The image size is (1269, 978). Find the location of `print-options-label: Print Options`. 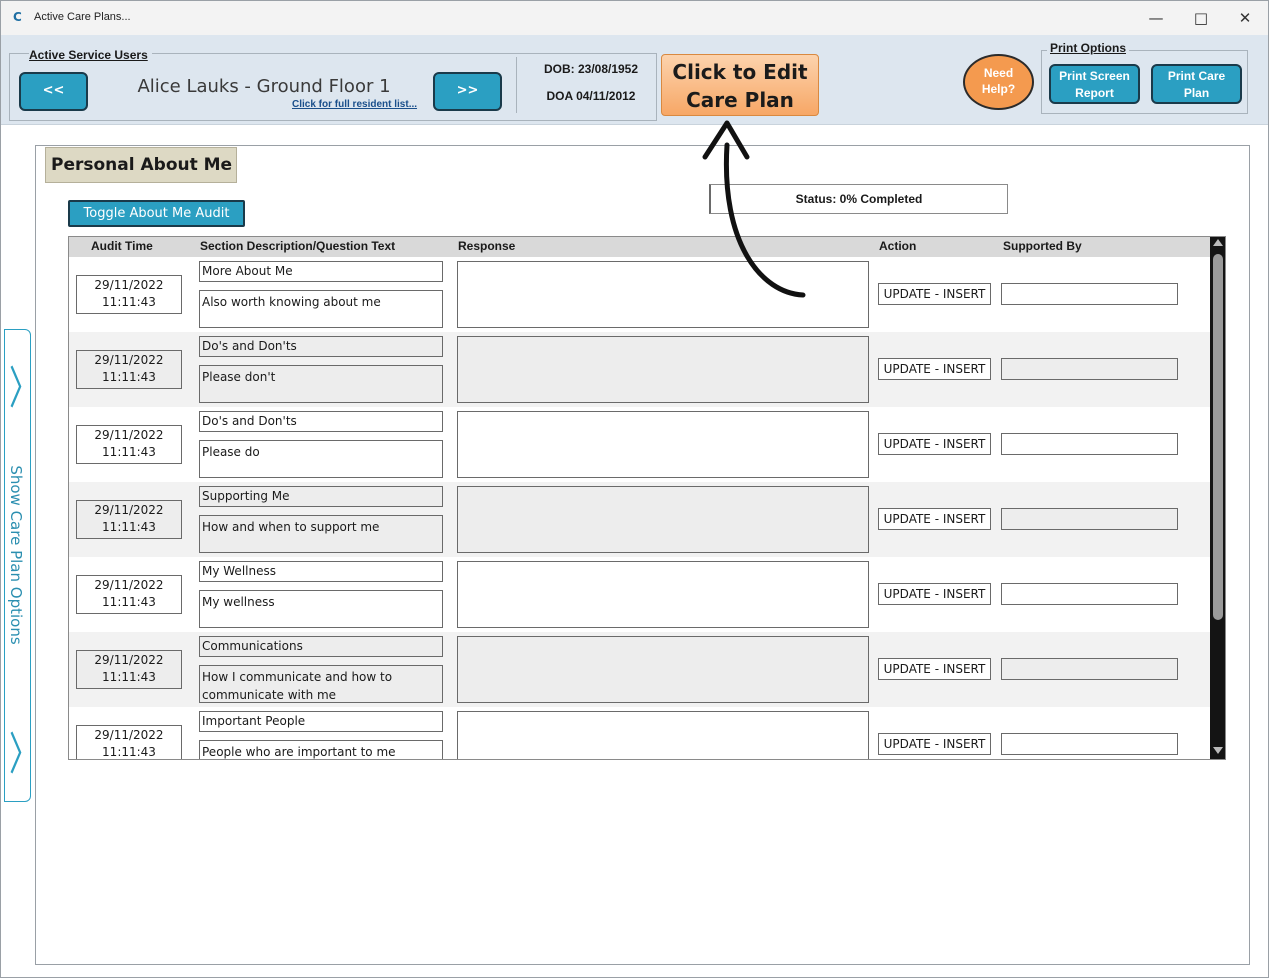

print-options-label: Print Options is located at coordinates (1088, 48).